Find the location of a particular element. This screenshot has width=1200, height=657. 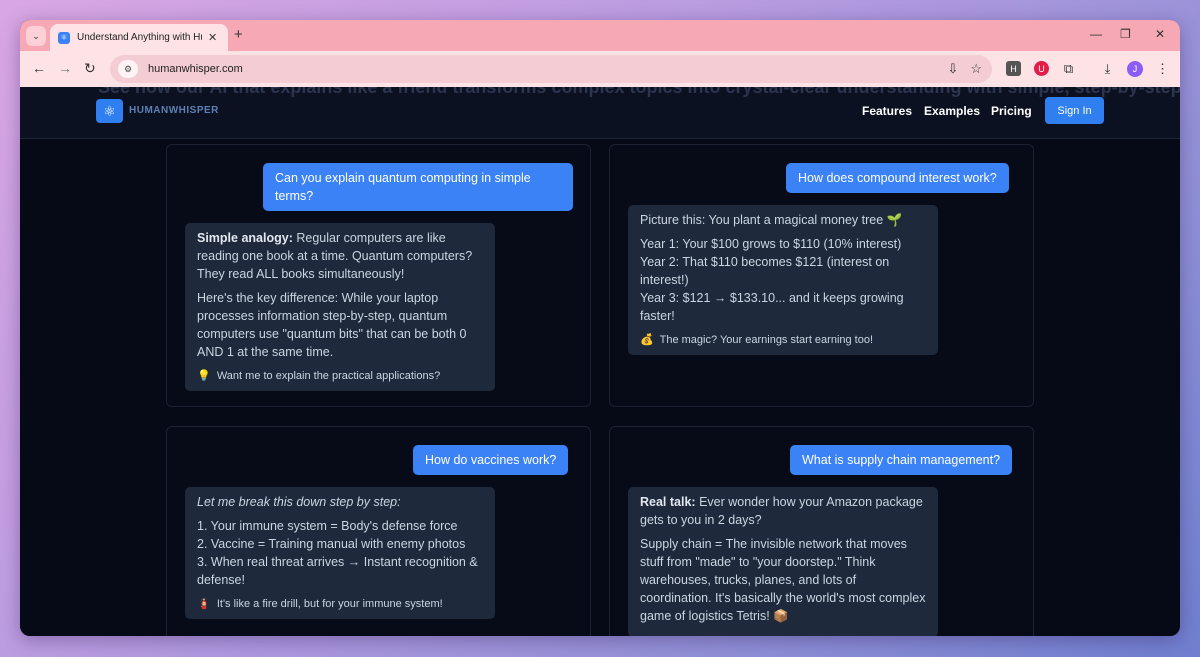

answer-intro: Let me break this down step by step: is located at coordinates (299, 502).